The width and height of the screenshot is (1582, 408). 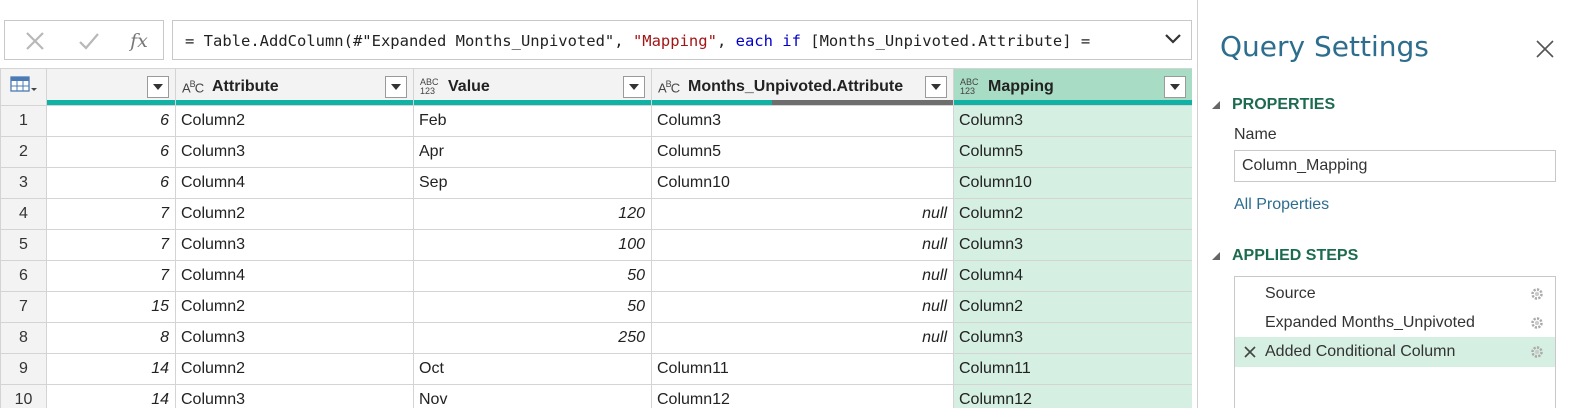 I want to click on row-number: 4, so click(x=23, y=214).